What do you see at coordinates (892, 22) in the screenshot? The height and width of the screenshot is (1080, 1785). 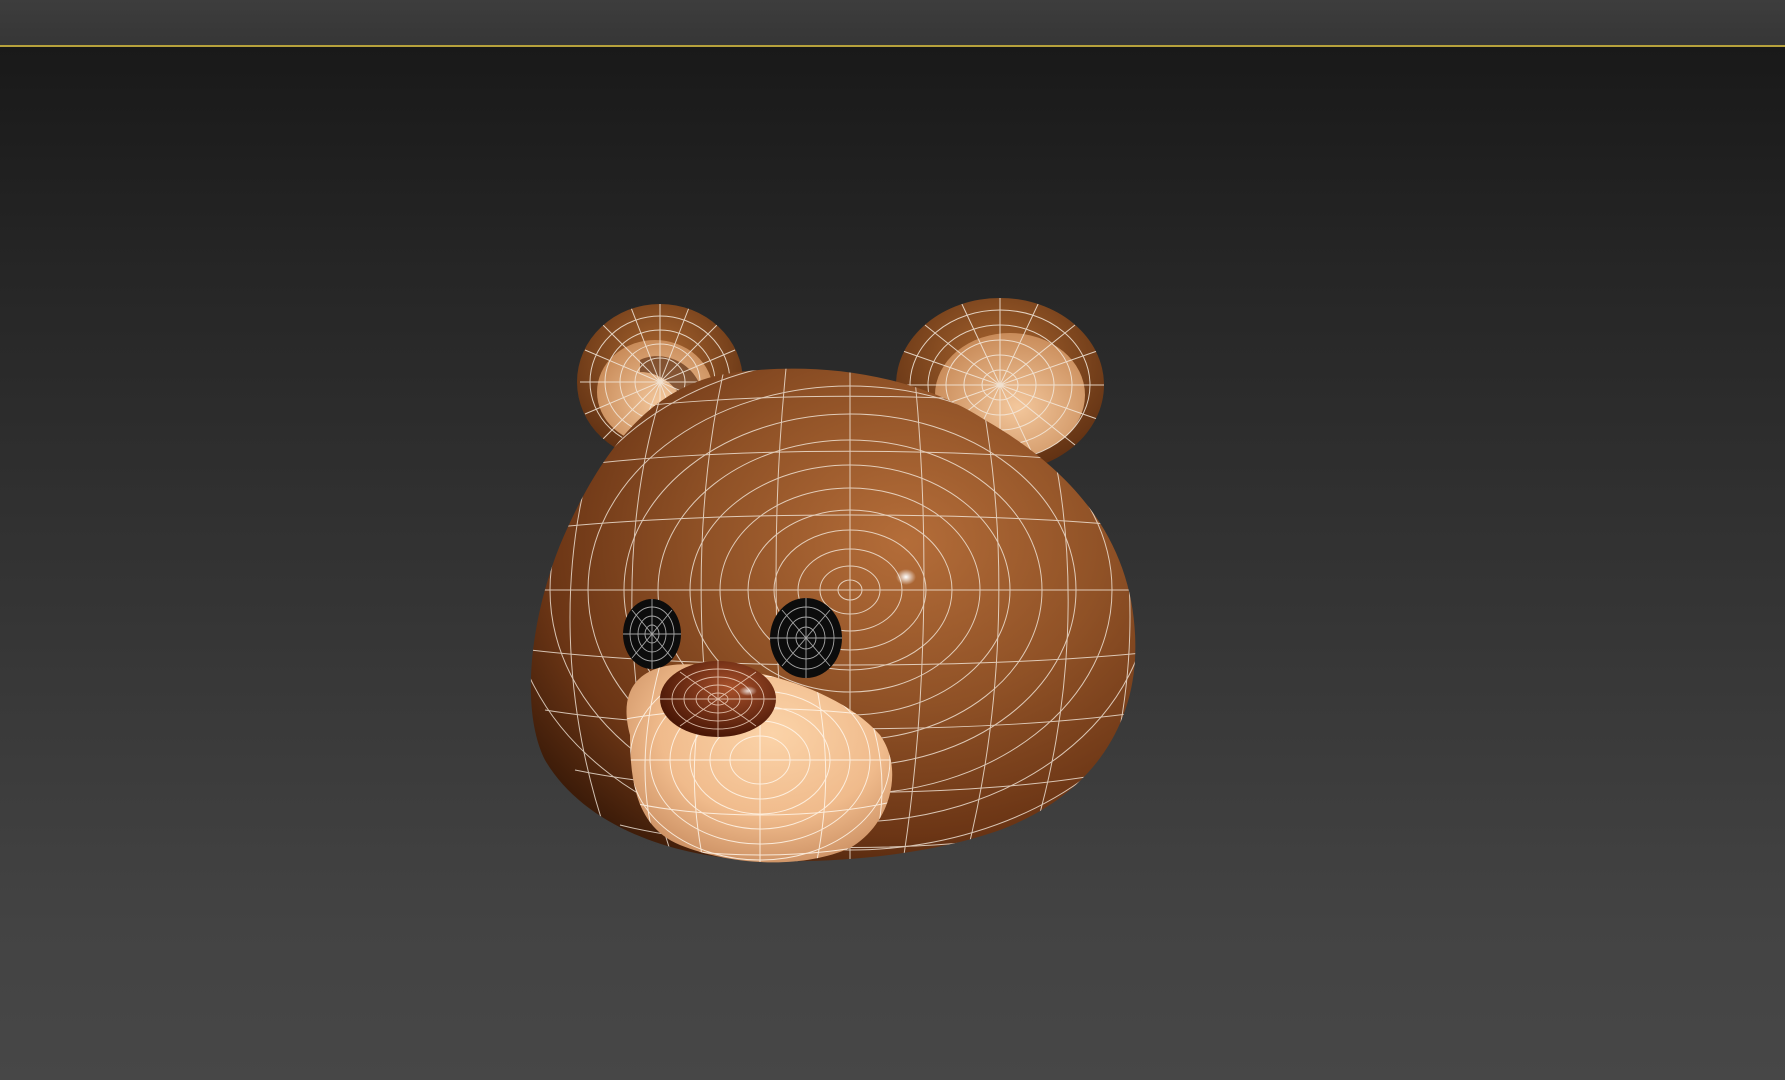 I see `viewport-title-bar` at bounding box center [892, 22].